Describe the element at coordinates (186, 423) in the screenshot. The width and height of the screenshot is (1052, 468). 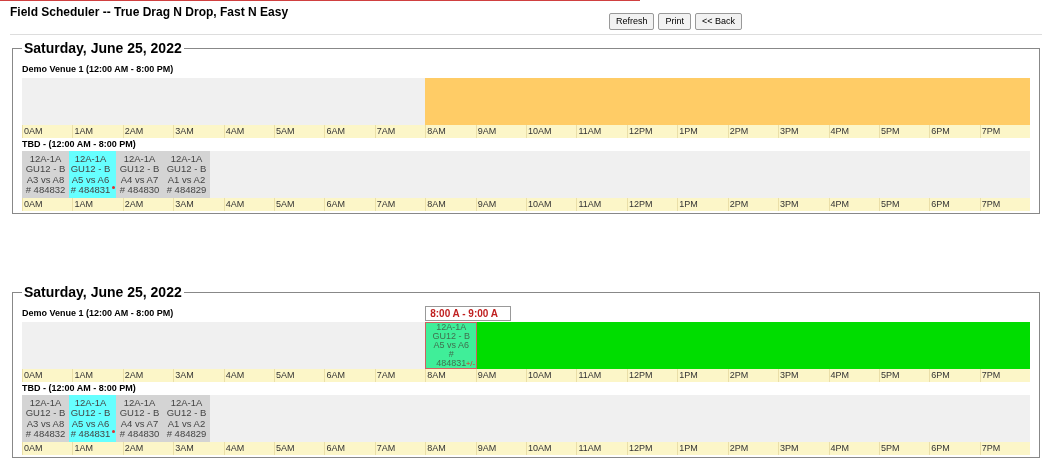
I see `game-text: A1 vs A2` at that location.